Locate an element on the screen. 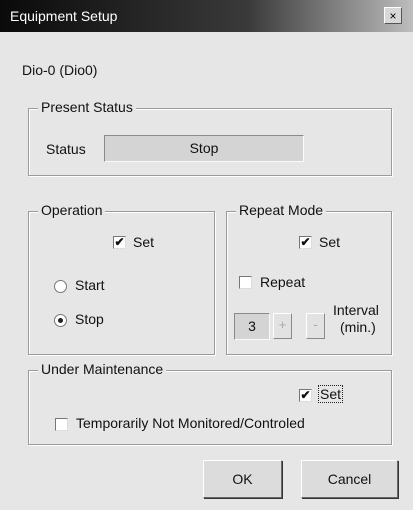 The height and width of the screenshot is (510, 413). interval-unit-label: (min.) is located at coordinates (358, 327).